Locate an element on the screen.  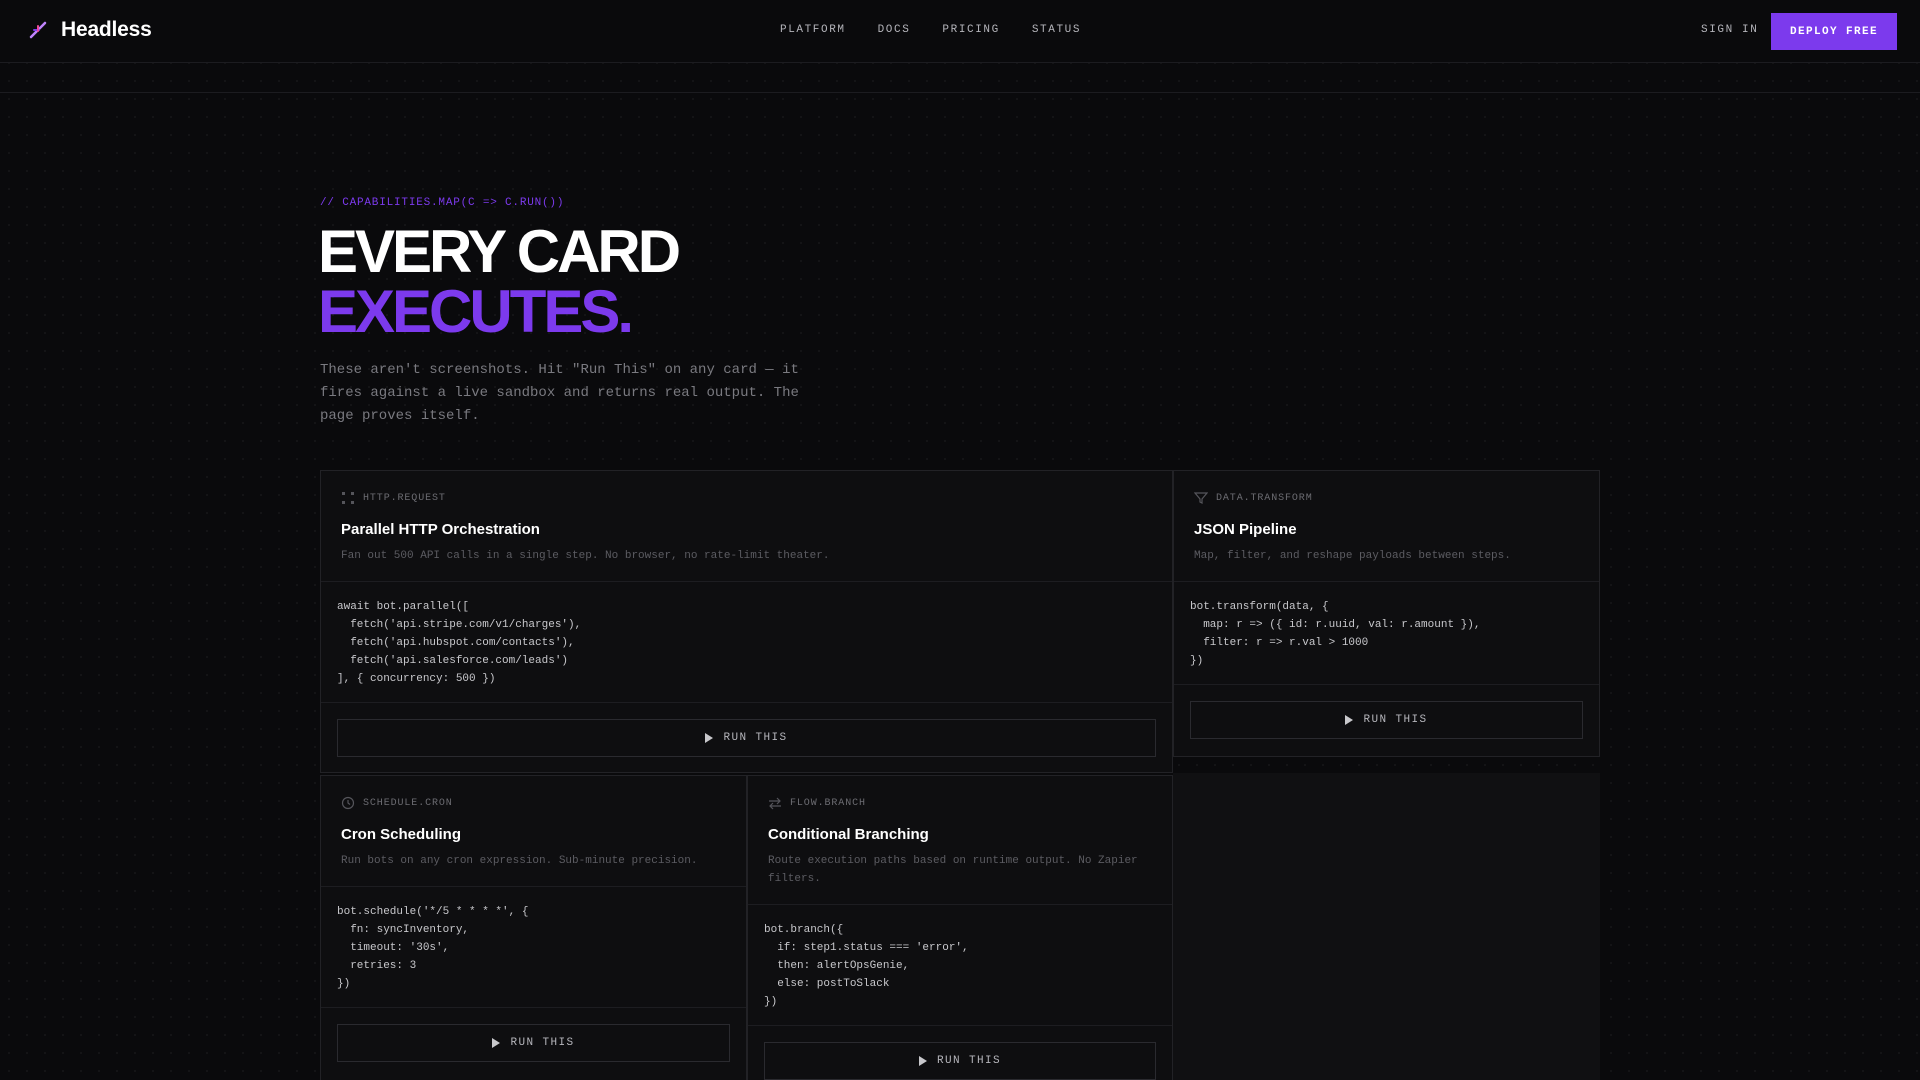
card-tag-label: SCHEDULE.CRON is located at coordinates (408, 803).